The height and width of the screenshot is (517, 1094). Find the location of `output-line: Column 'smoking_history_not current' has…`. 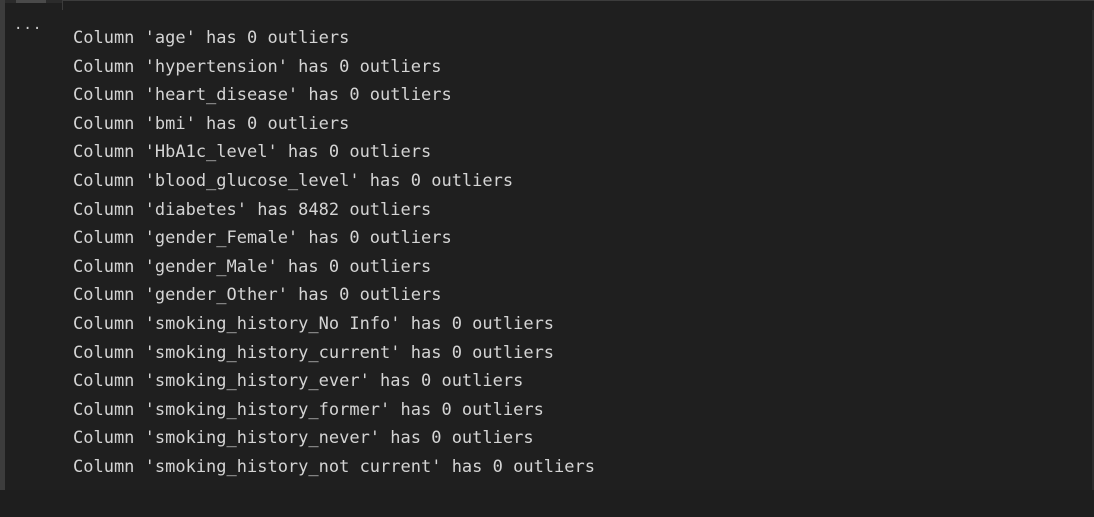

output-line: Column 'smoking_history_not current' has… is located at coordinates (334, 466).